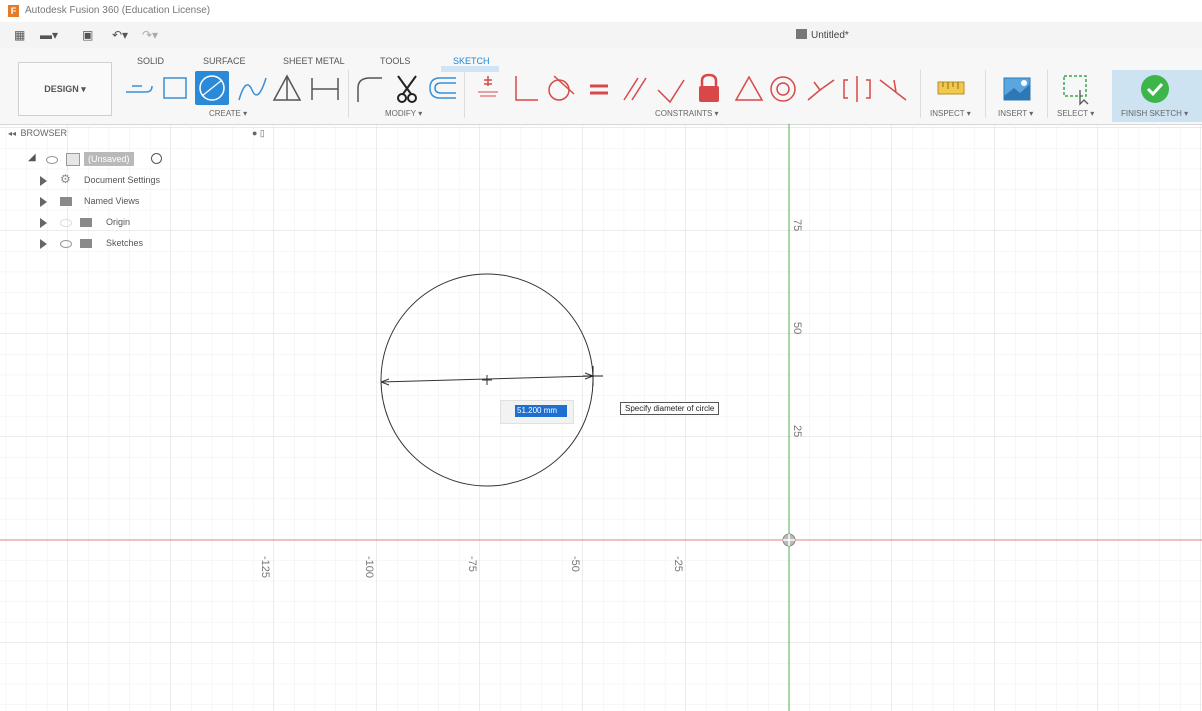 The height and width of the screenshot is (711, 1202). I want to click on gear-icon: ⚙, so click(65, 179).